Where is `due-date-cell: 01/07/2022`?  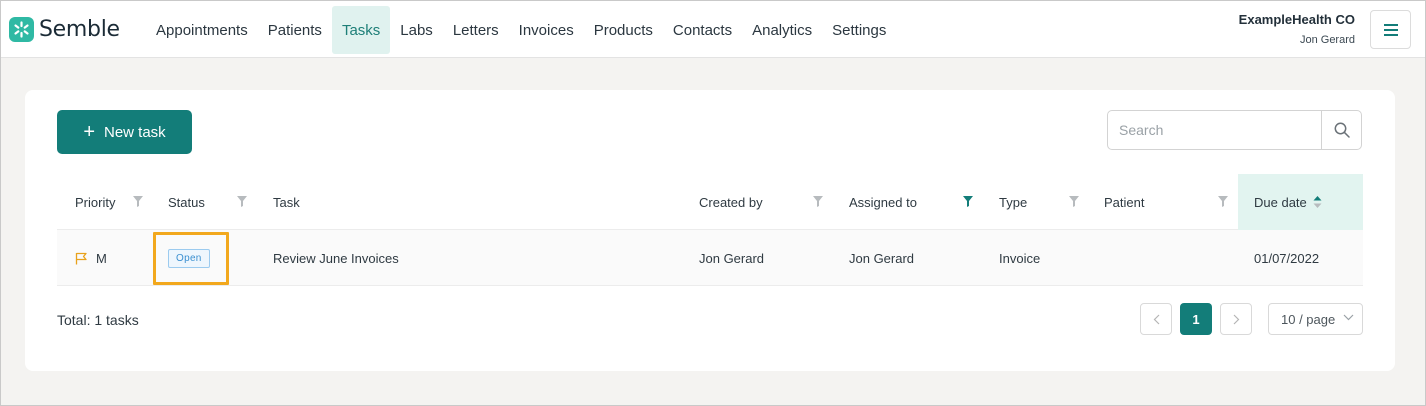 due-date-cell: 01/07/2022 is located at coordinates (1287, 258).